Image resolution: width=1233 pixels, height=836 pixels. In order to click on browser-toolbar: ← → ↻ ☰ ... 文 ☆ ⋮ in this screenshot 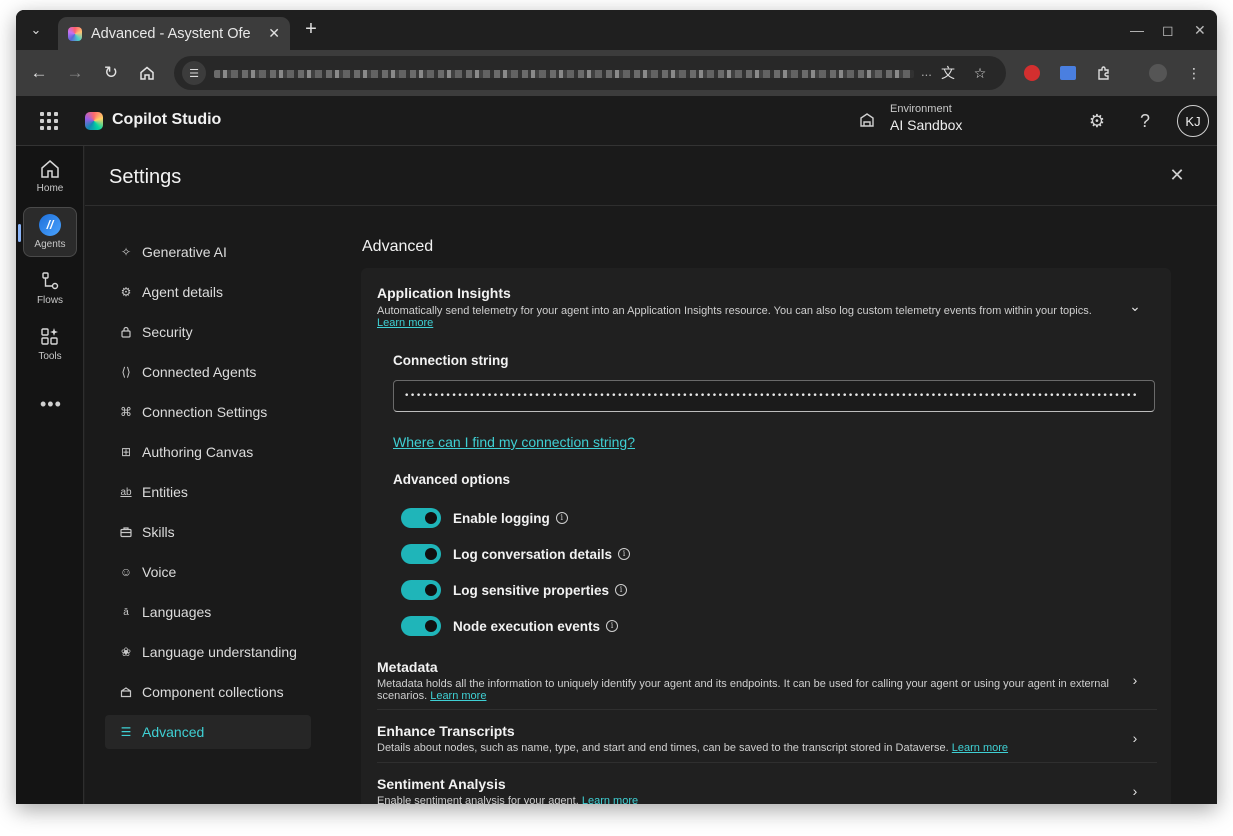, I will do `click(616, 73)`.